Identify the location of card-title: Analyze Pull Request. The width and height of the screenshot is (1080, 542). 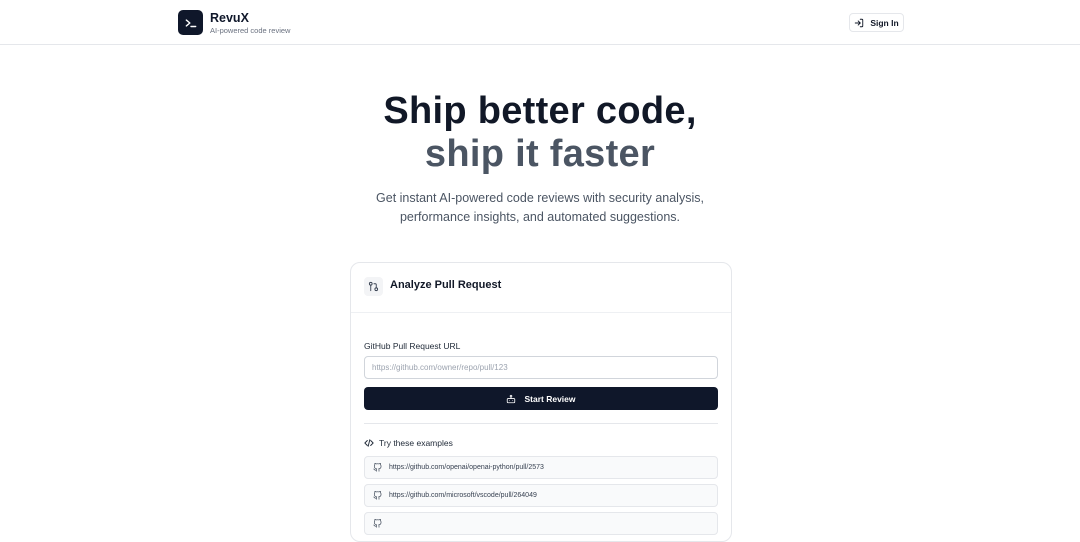
(446, 285).